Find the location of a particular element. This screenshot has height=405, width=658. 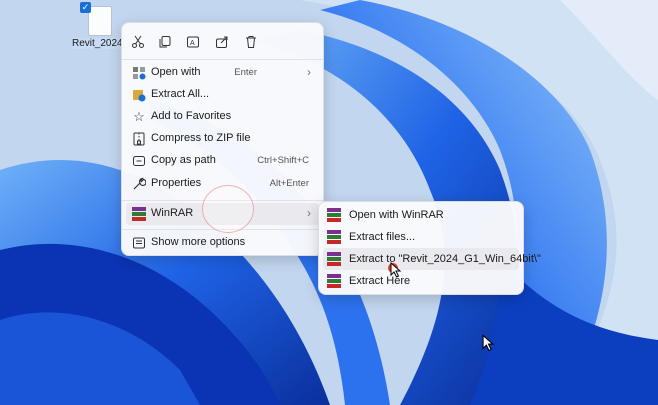

star-icon: ☆ is located at coordinates (139, 116).